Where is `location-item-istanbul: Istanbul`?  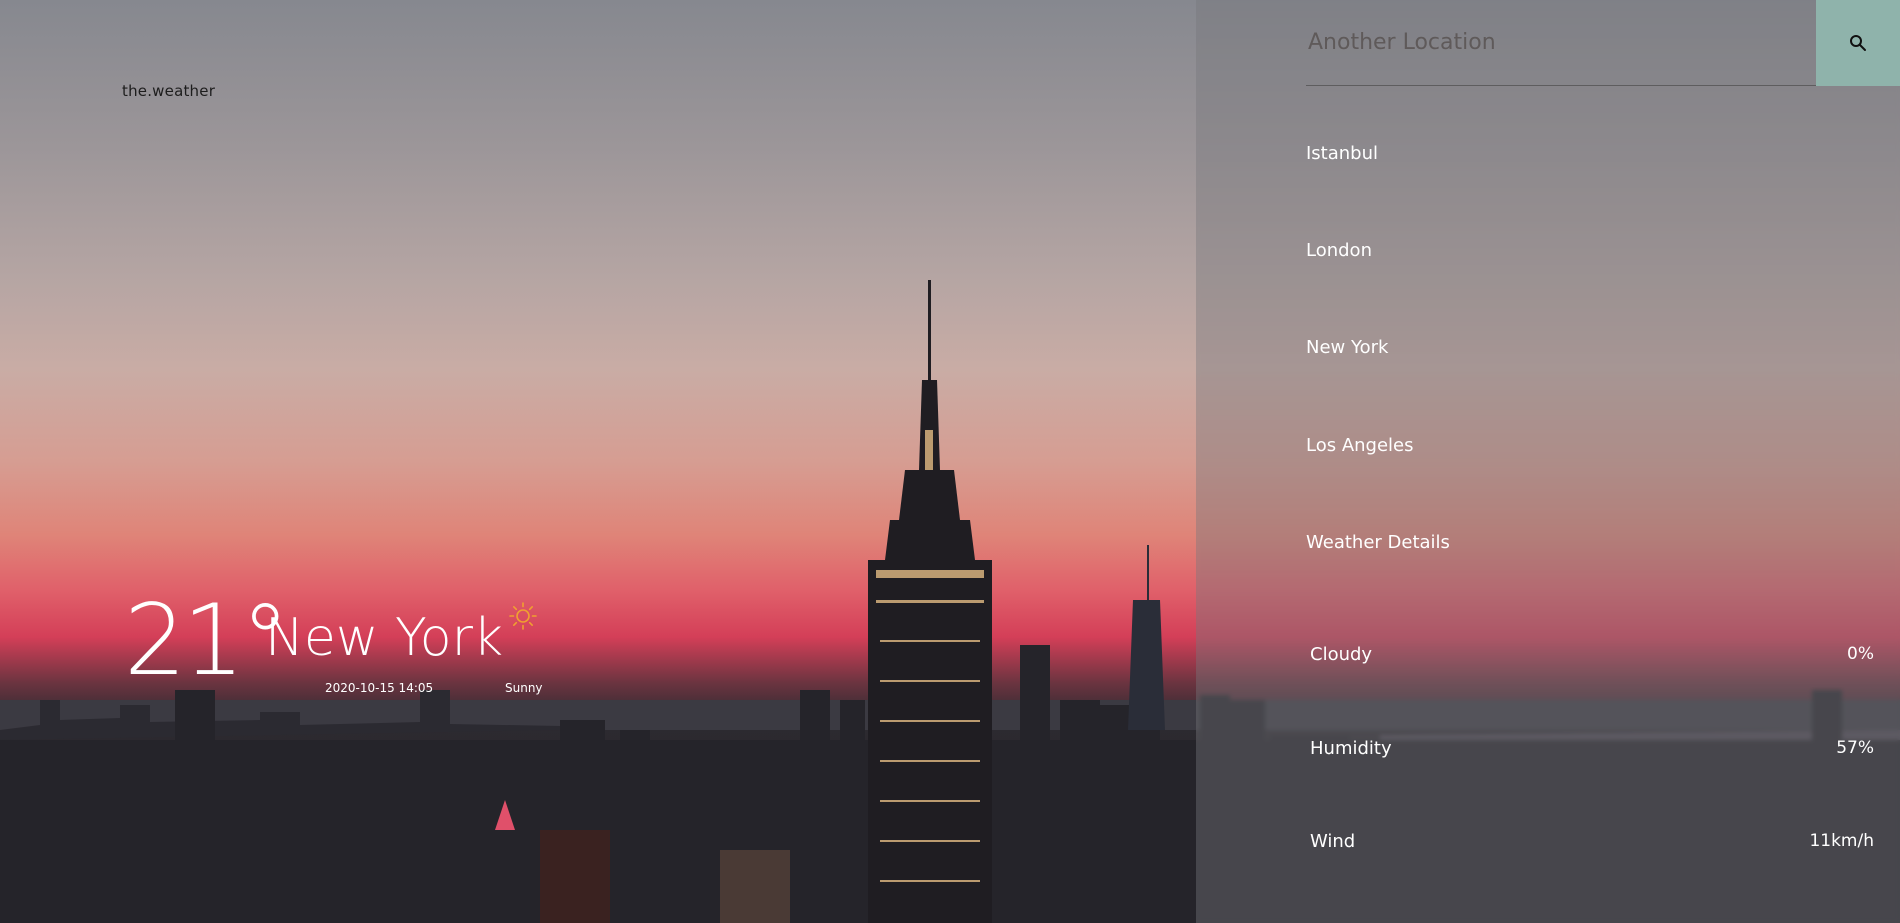
location-item-istanbul: Istanbul is located at coordinates (1342, 153).